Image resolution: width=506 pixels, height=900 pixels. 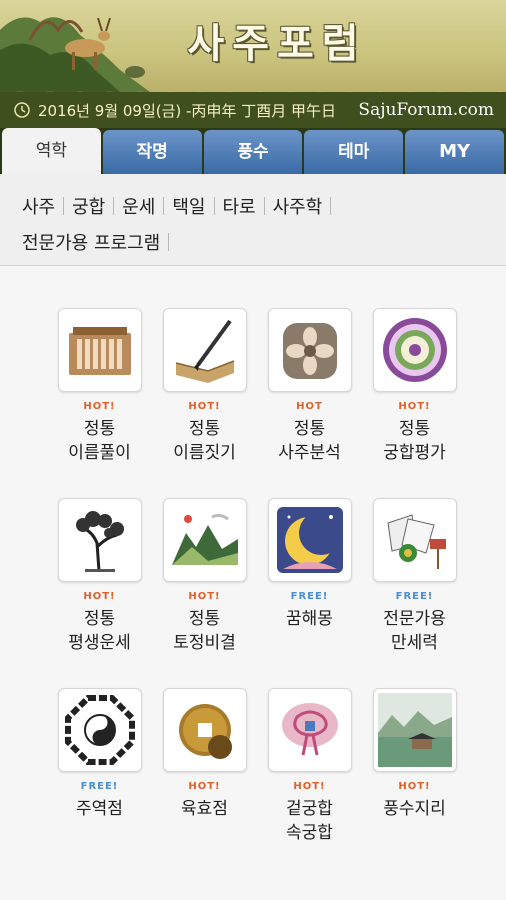 I want to click on service-label: 육효점, so click(x=204, y=809).